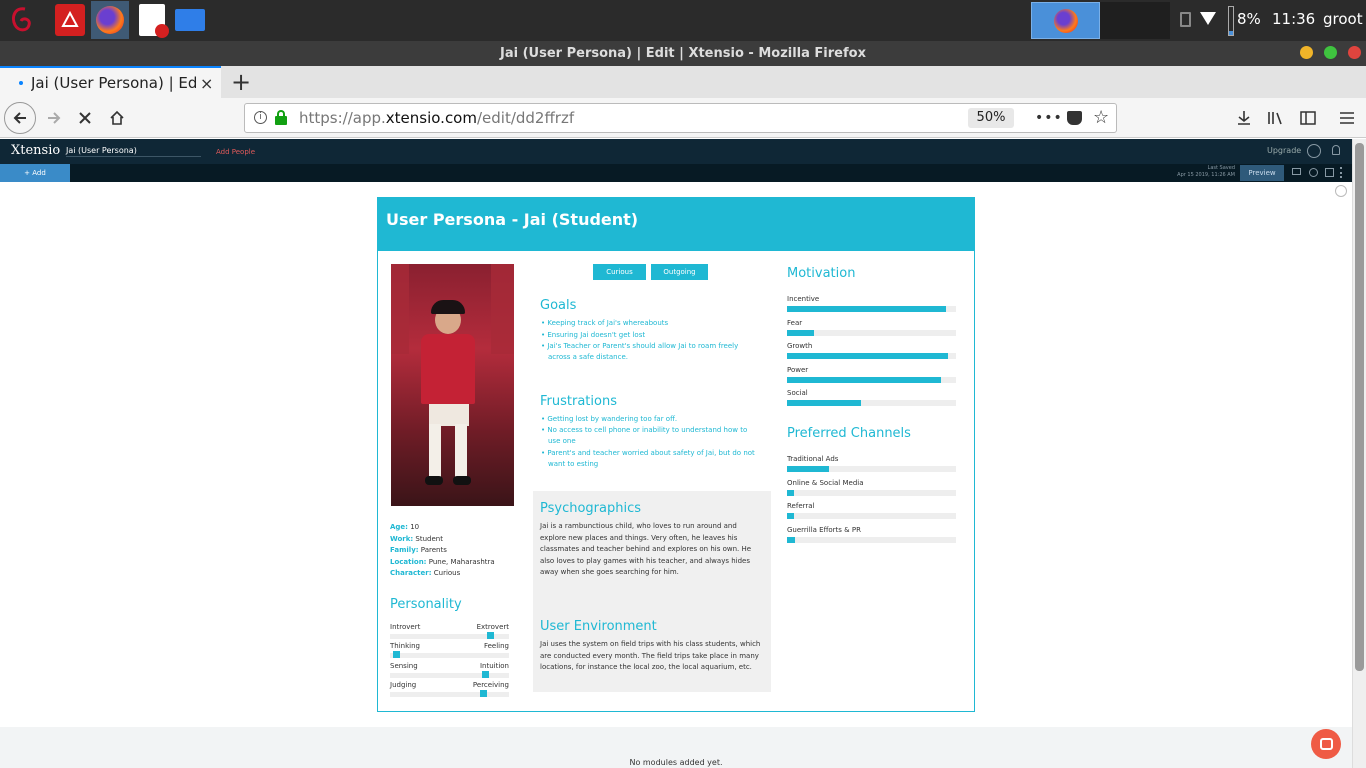  I want to click on settings-gear-icon, so click(1341, 191).